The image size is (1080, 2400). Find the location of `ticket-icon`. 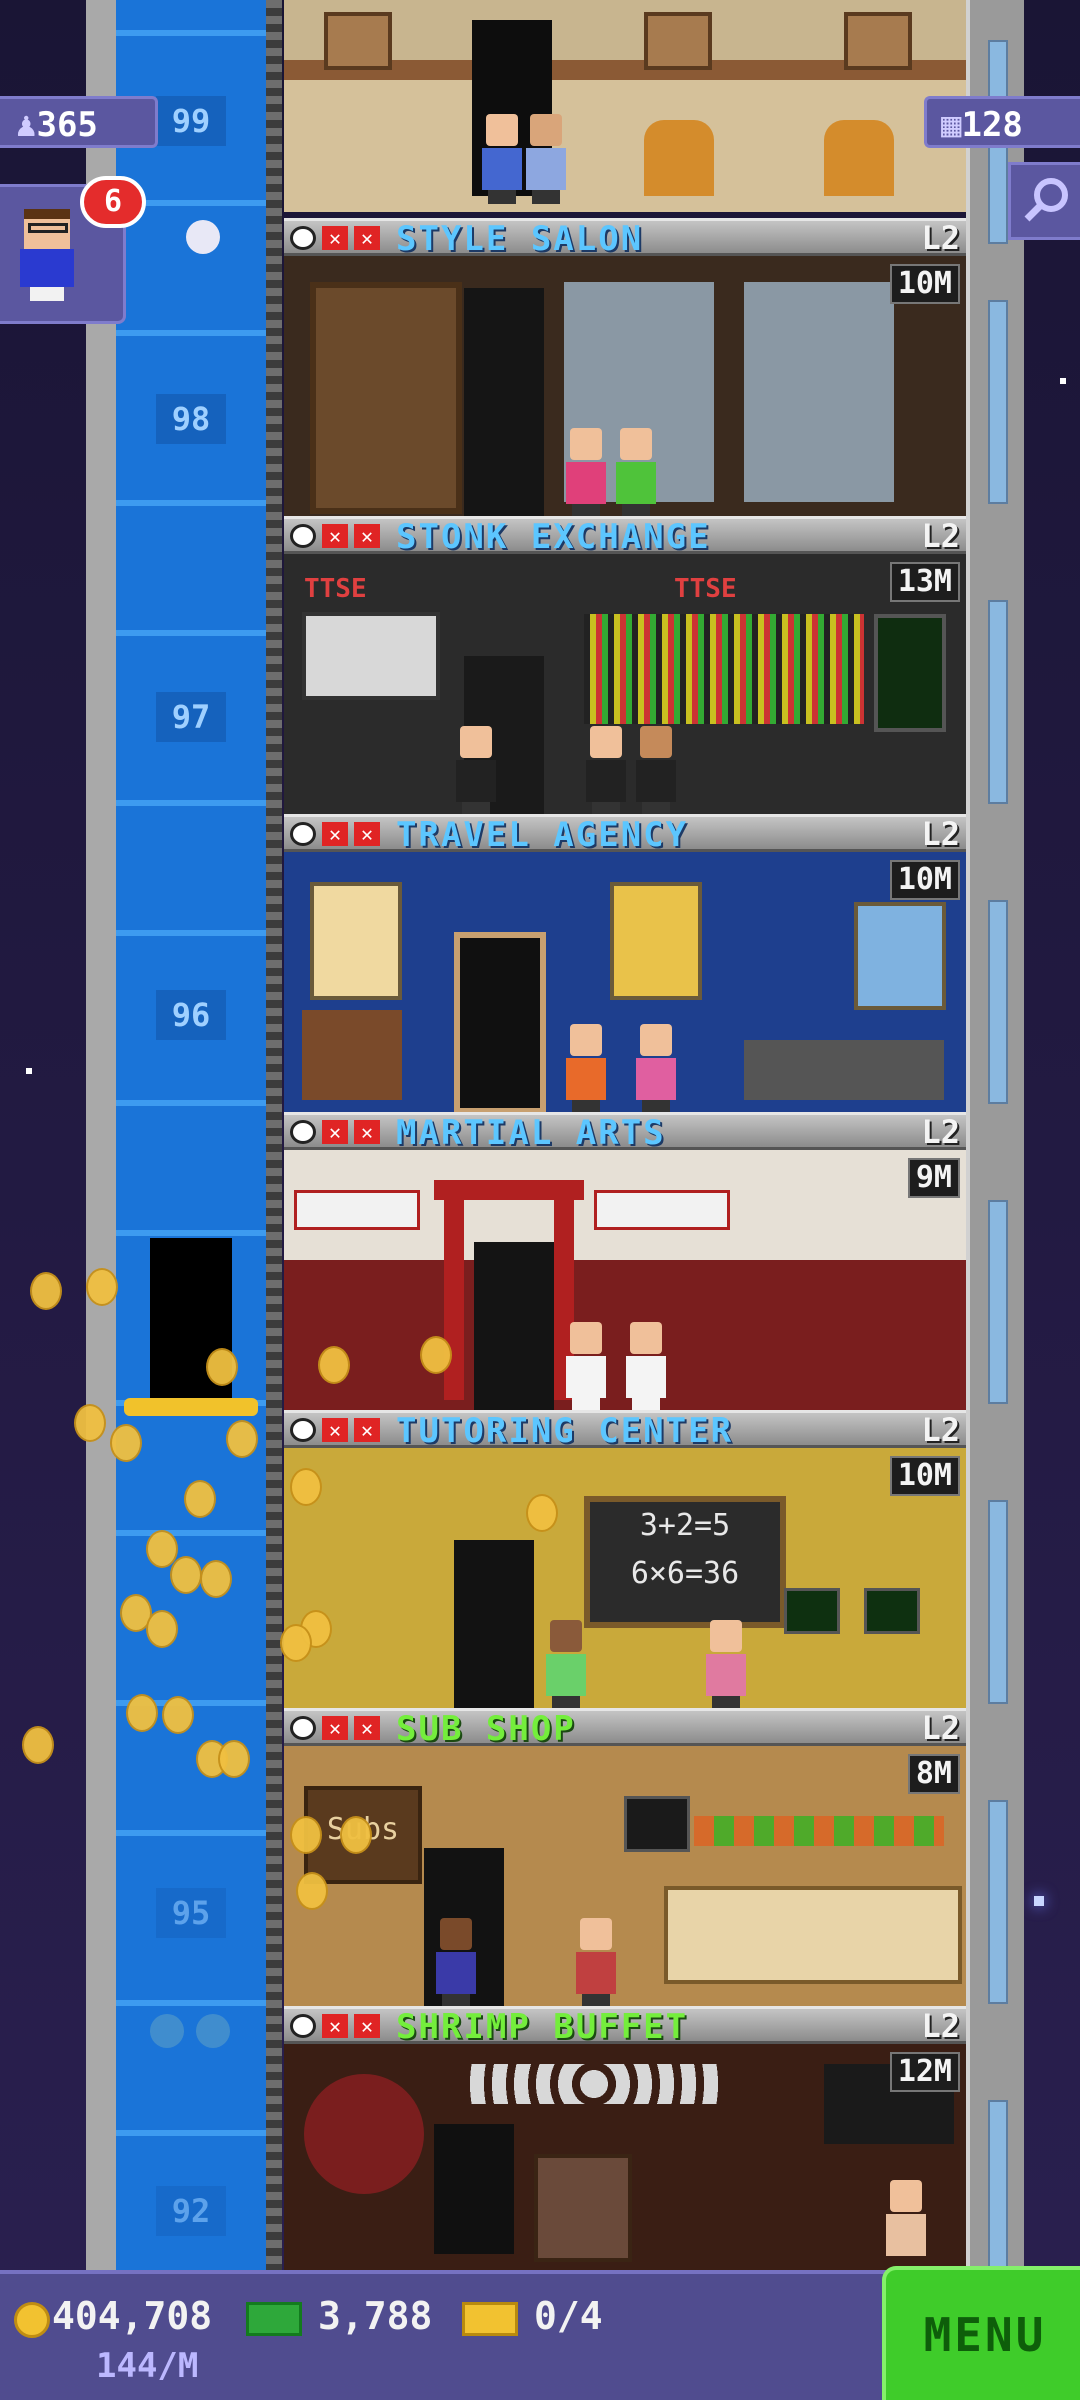

ticket-icon is located at coordinates (490, 2319).